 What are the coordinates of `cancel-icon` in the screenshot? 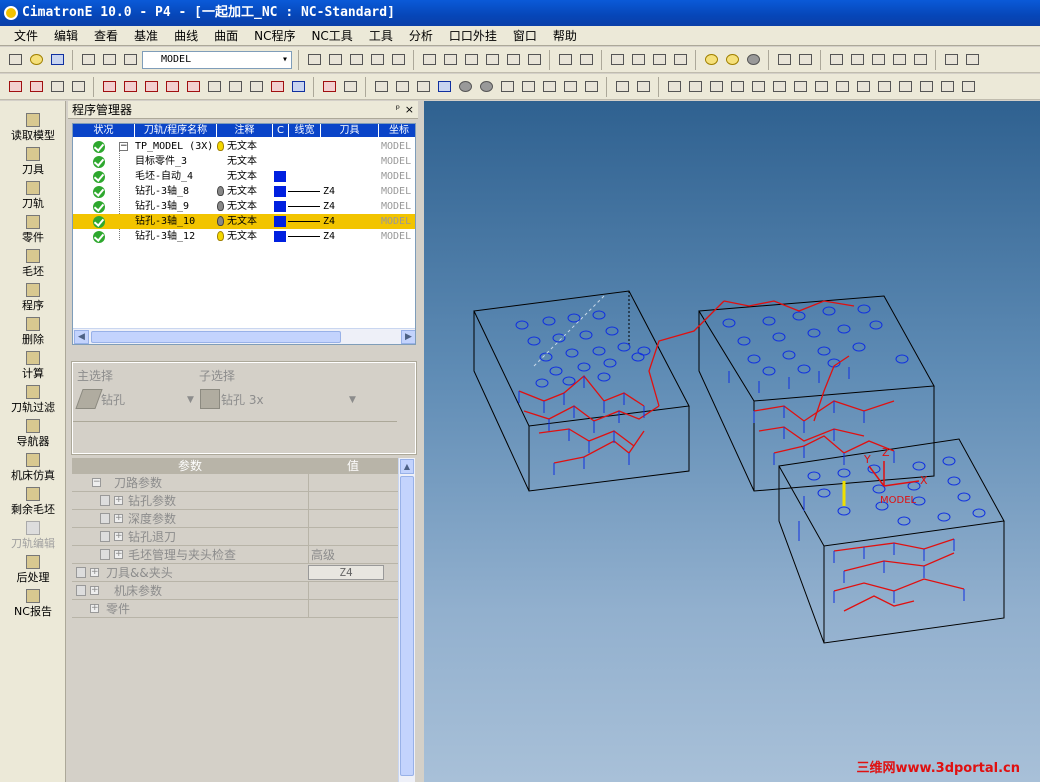 It's located at (36, 87).